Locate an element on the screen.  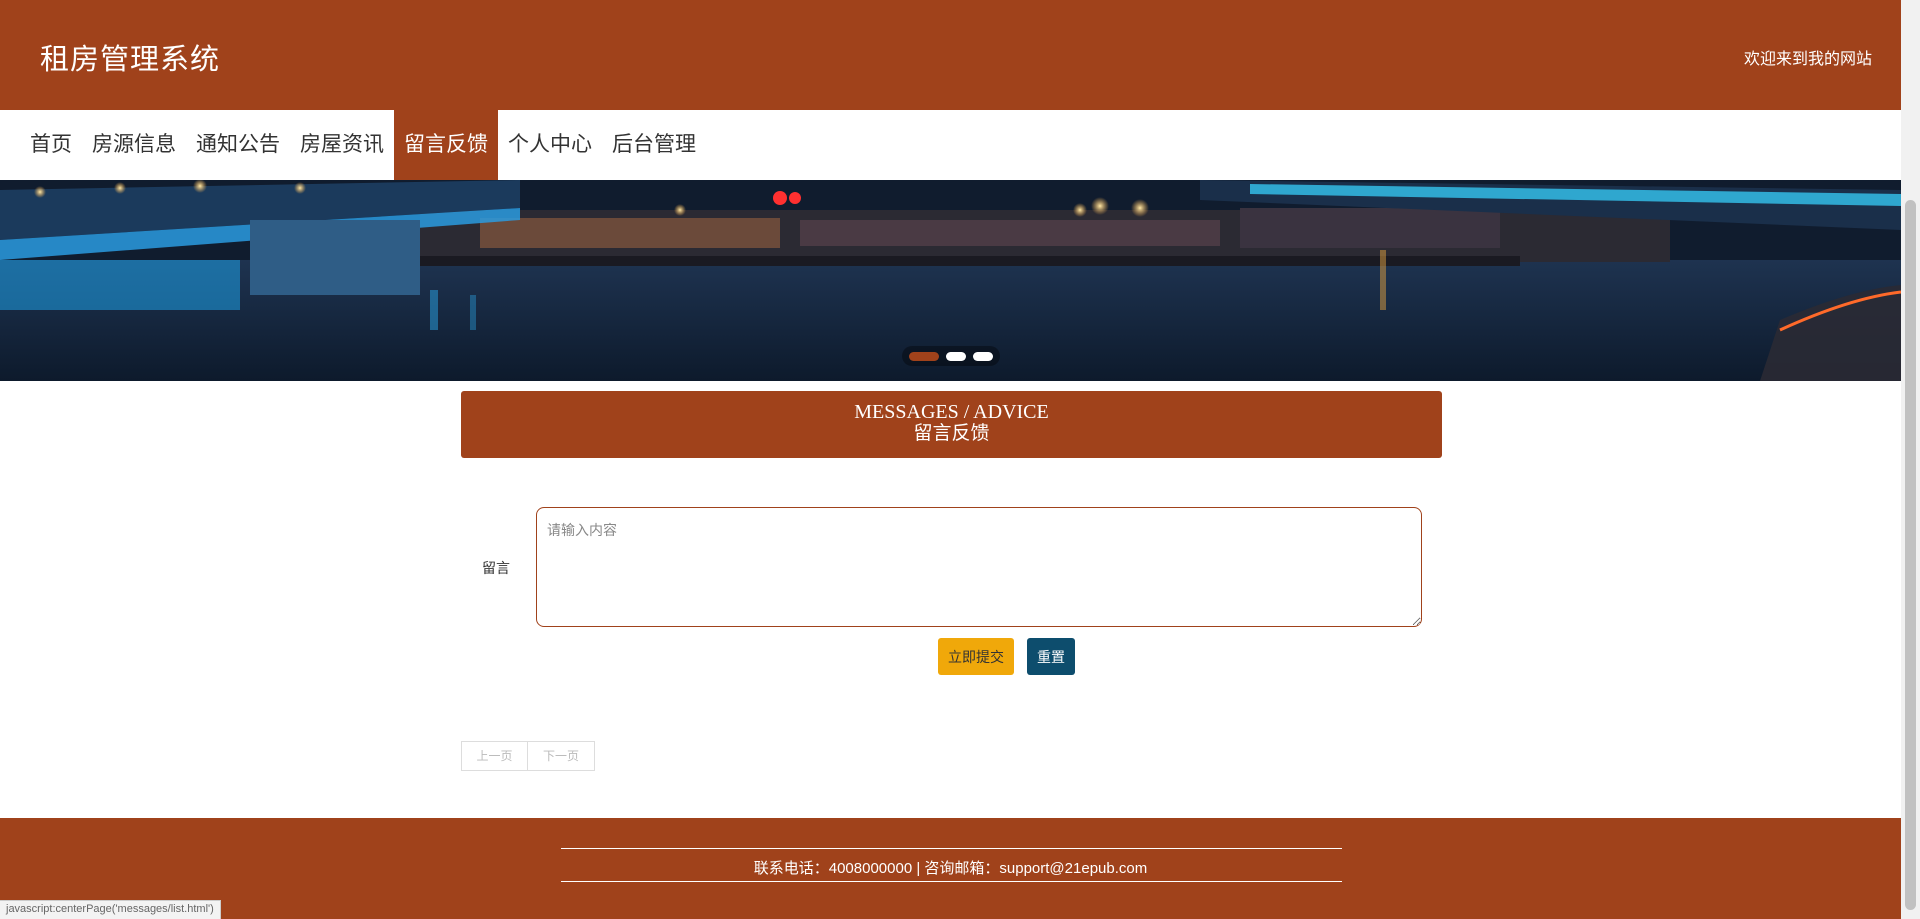
message-label: 留言 is located at coordinates (496, 568).